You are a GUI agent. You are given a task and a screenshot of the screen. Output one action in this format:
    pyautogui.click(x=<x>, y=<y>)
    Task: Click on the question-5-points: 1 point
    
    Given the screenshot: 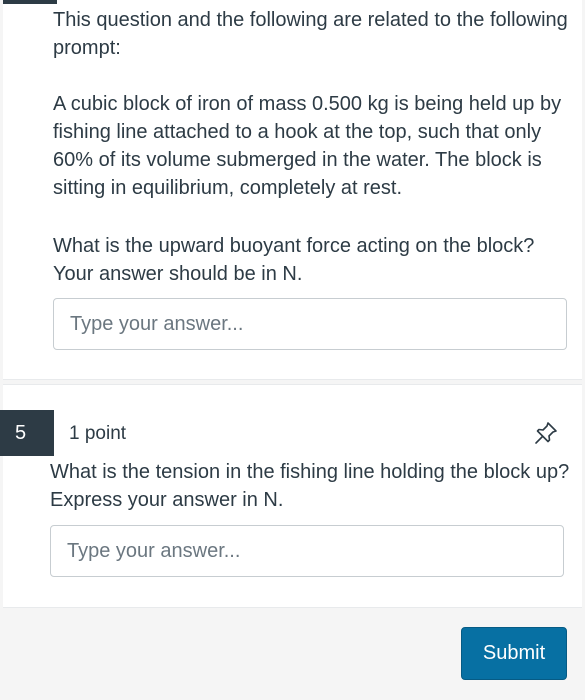 What is the action you would take?
    pyautogui.click(x=98, y=433)
    